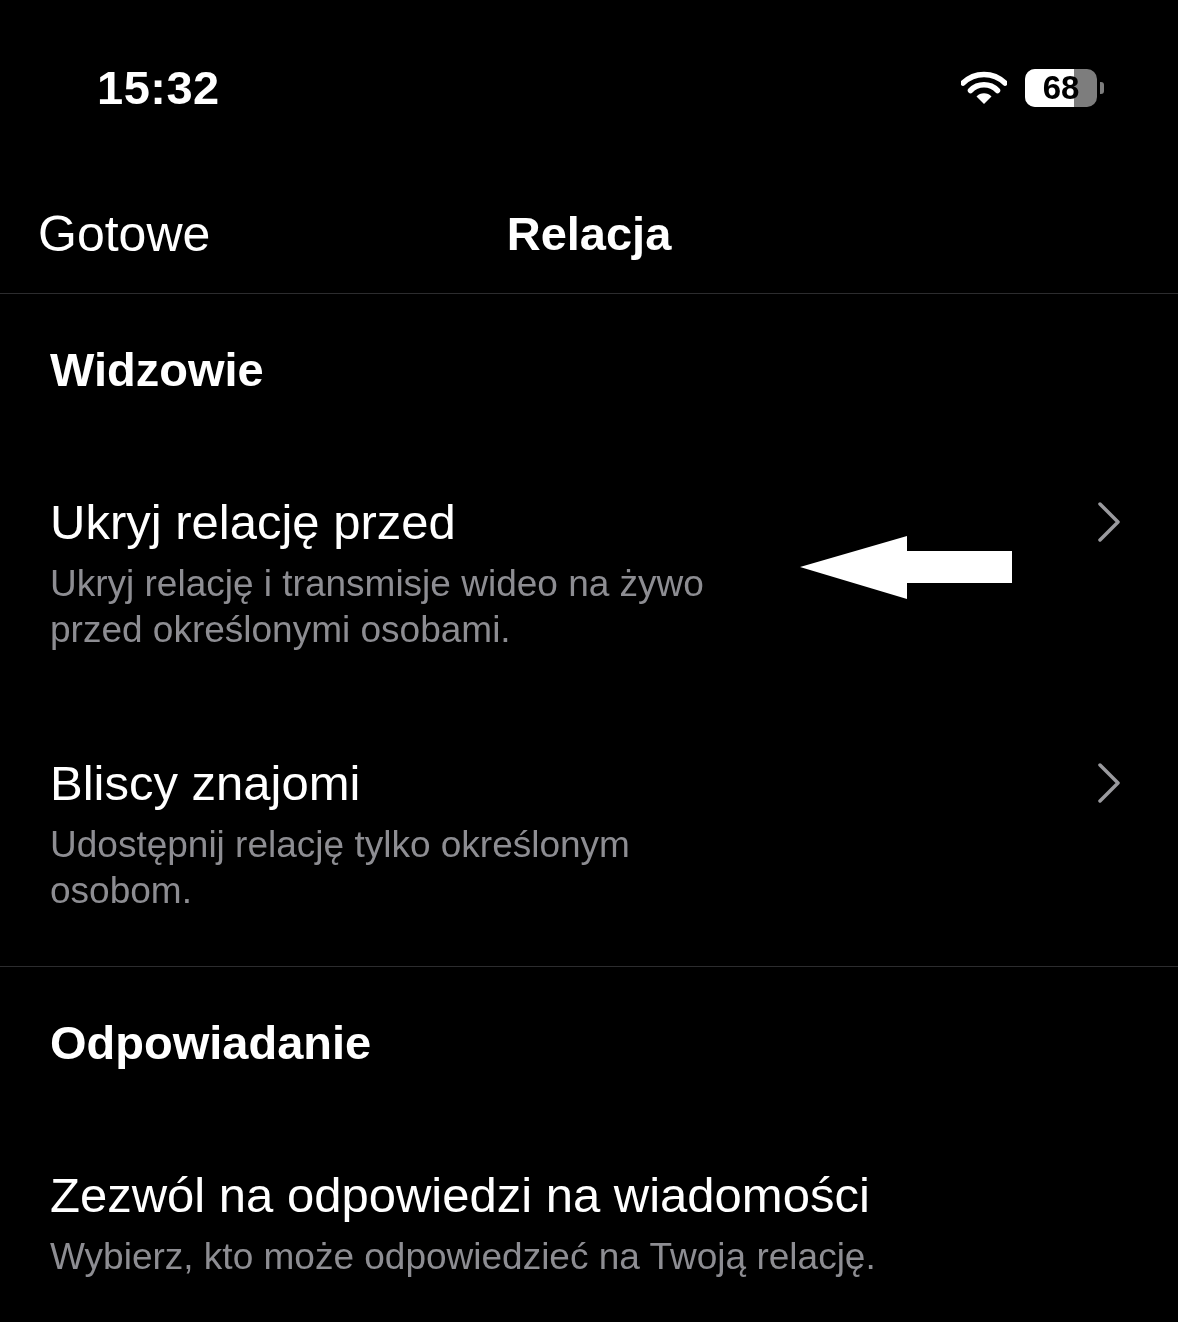  Describe the element at coordinates (463, 1257) in the screenshot. I see `setting-description: Wybierz, kto może odpowiedzieć na Twoją relację.` at that location.